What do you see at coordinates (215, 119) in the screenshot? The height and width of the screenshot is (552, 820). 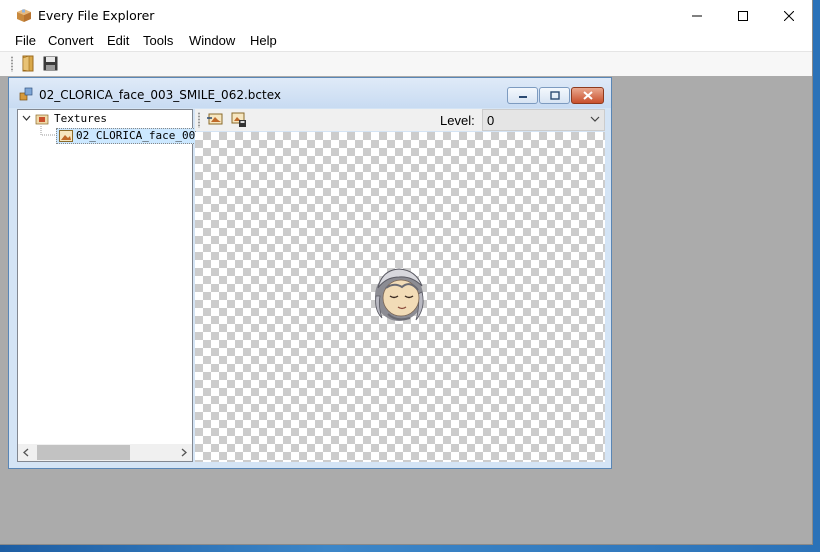 I see `import-image-icon` at bounding box center [215, 119].